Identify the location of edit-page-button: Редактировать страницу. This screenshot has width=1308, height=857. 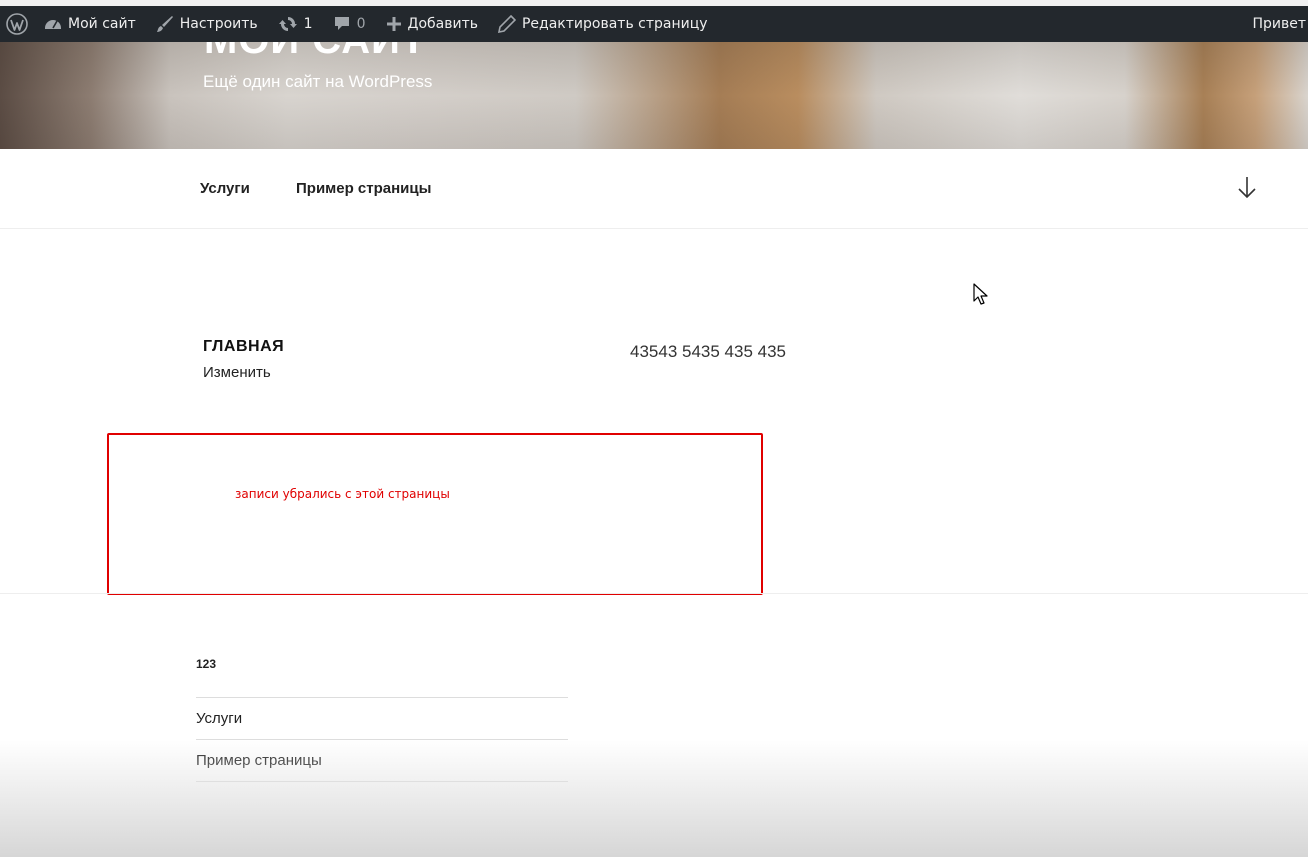
(603, 24).